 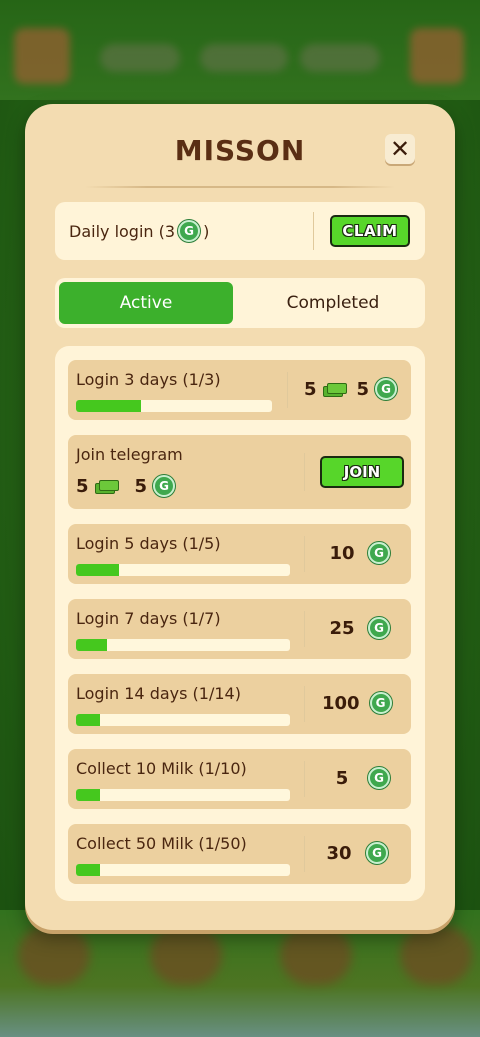 What do you see at coordinates (333, 303) in the screenshot?
I see `tab-completed: Completed` at bounding box center [333, 303].